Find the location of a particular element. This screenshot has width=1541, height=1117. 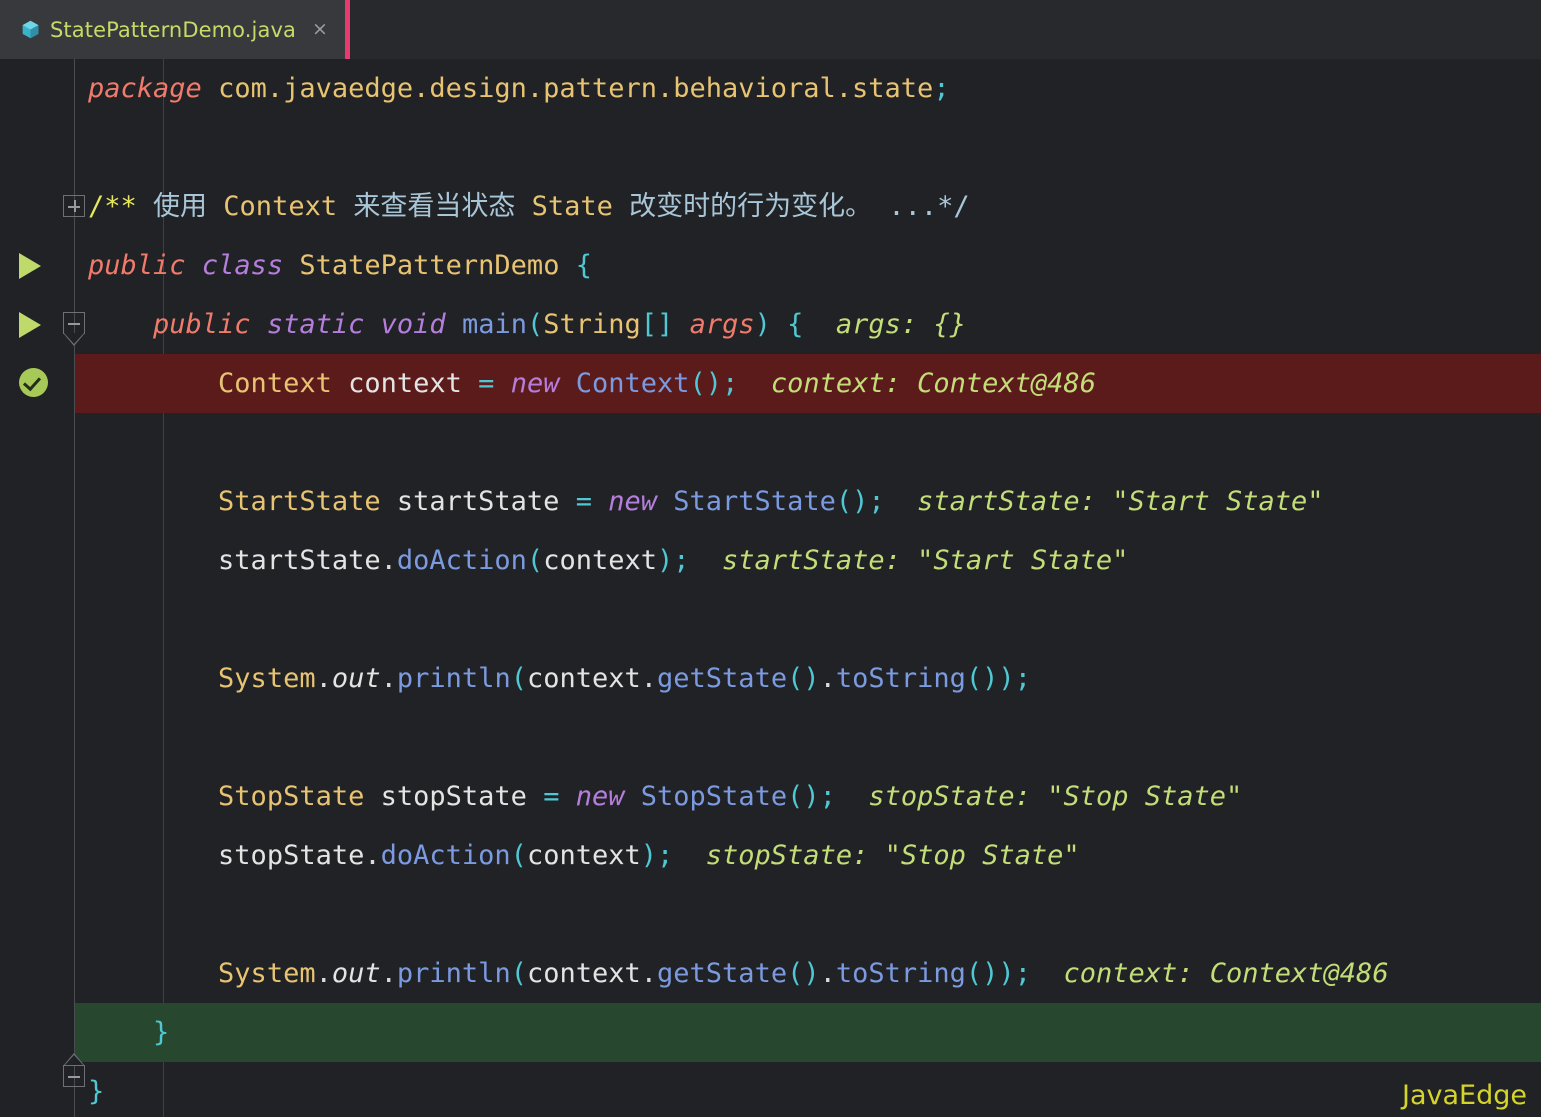

code-token: 改变时的行为变化。 ...*/ is located at coordinates (791, 206).